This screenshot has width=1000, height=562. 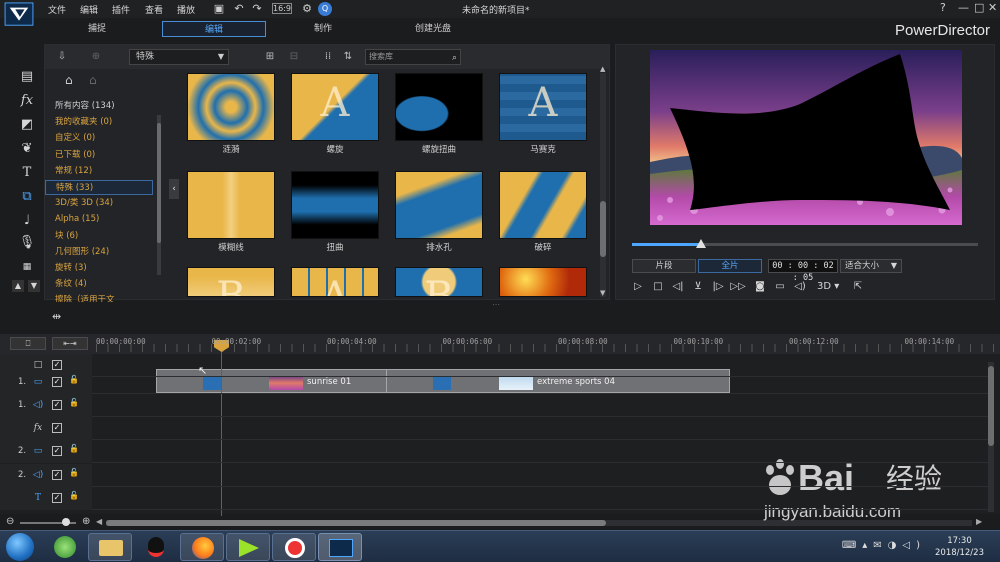 What do you see at coordinates (760, 287) in the screenshot?
I see `snapshot-camera-icon: ◙` at bounding box center [760, 287].